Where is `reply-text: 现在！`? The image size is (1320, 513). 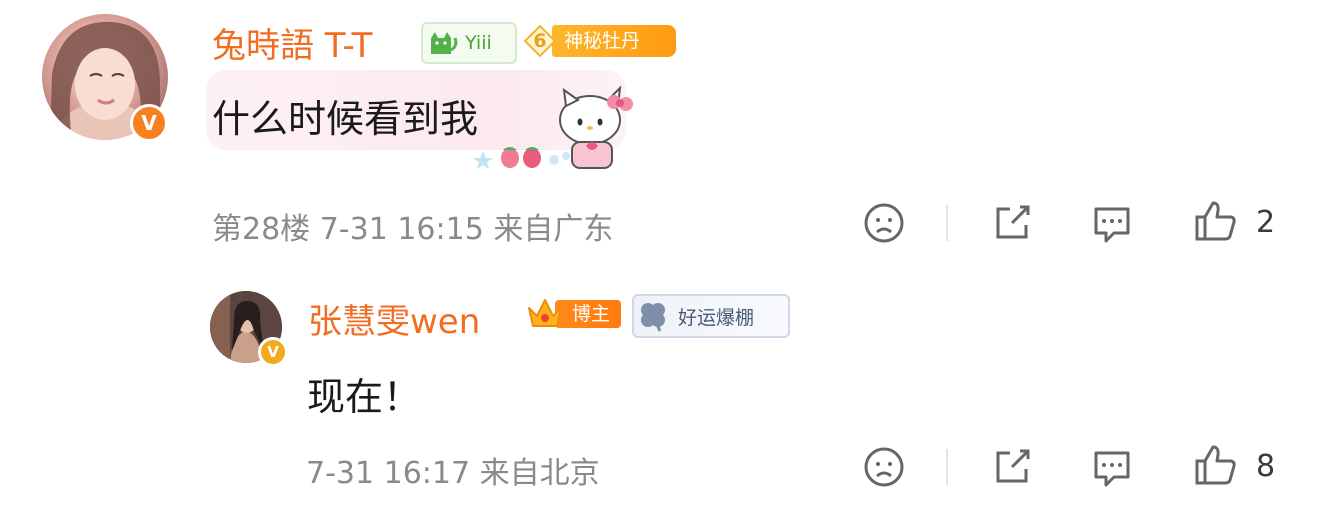
reply-text: 现在！ is located at coordinates (364, 397).